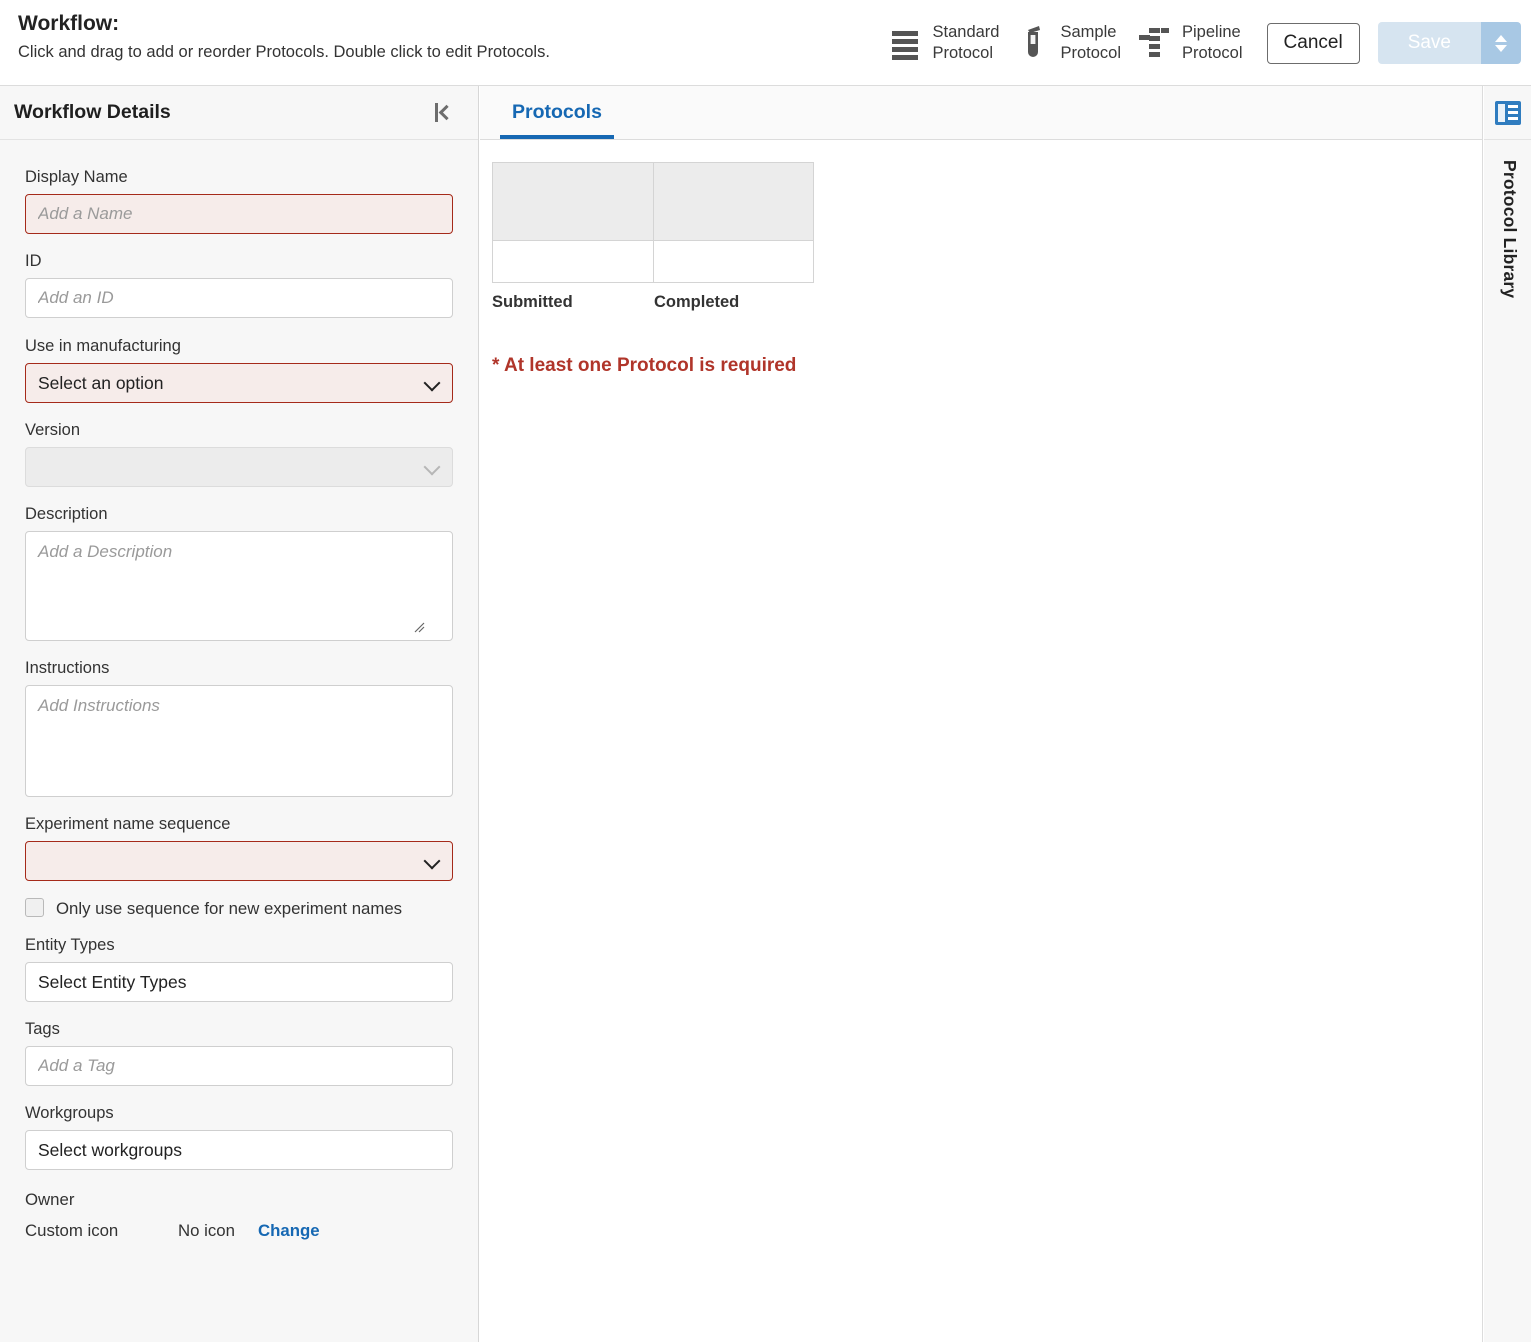 Image resolution: width=1531 pixels, height=1342 pixels. What do you see at coordinates (1501, 43) in the screenshot?
I see `save-options-caret-icon` at bounding box center [1501, 43].